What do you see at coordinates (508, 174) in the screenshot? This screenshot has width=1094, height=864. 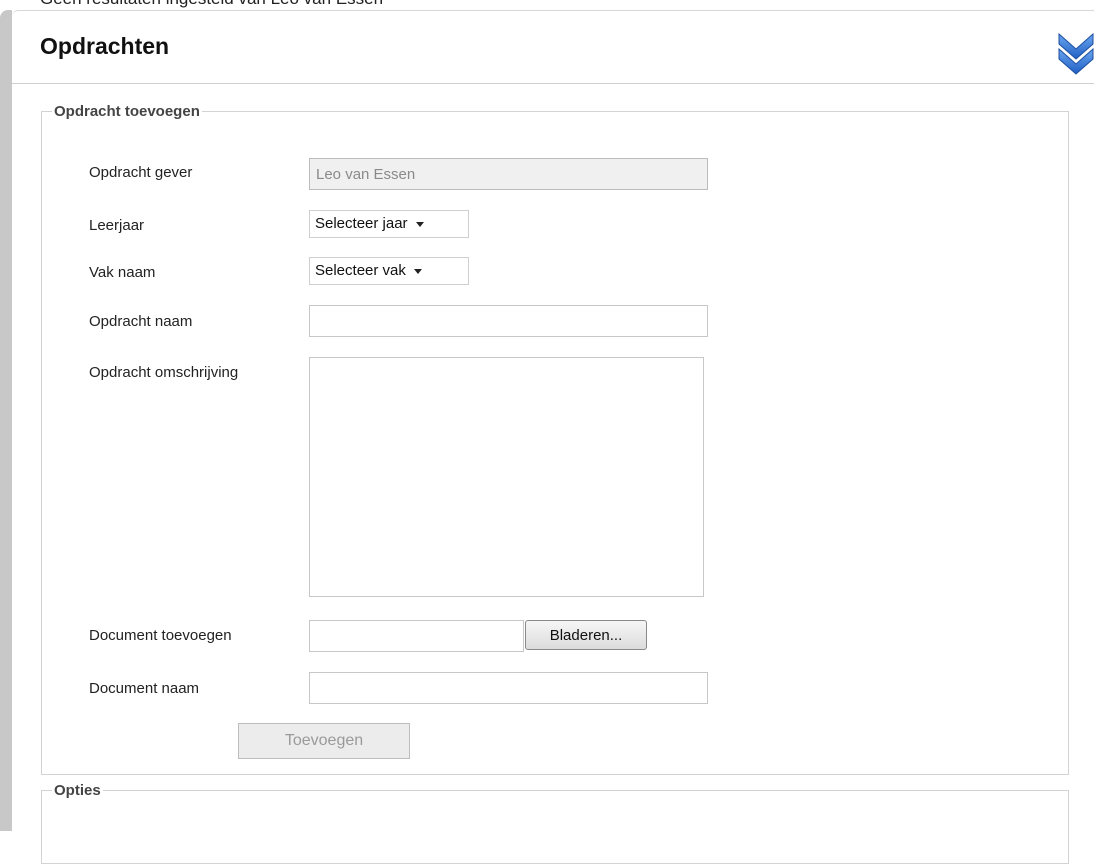 I see `assignment-giver-field` at bounding box center [508, 174].